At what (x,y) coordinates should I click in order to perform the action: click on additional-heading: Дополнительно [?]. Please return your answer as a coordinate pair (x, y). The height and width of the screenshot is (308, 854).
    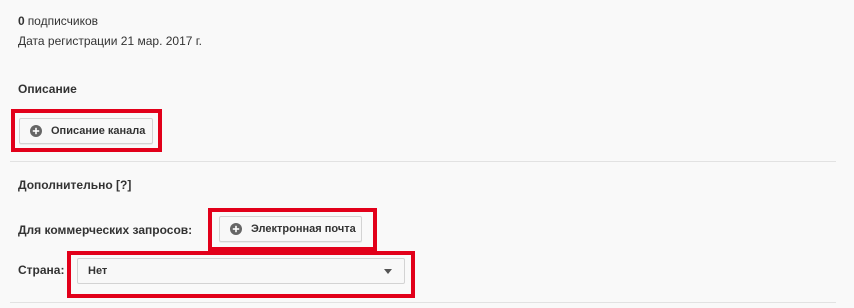
    Looking at the image, I should click on (74, 185).